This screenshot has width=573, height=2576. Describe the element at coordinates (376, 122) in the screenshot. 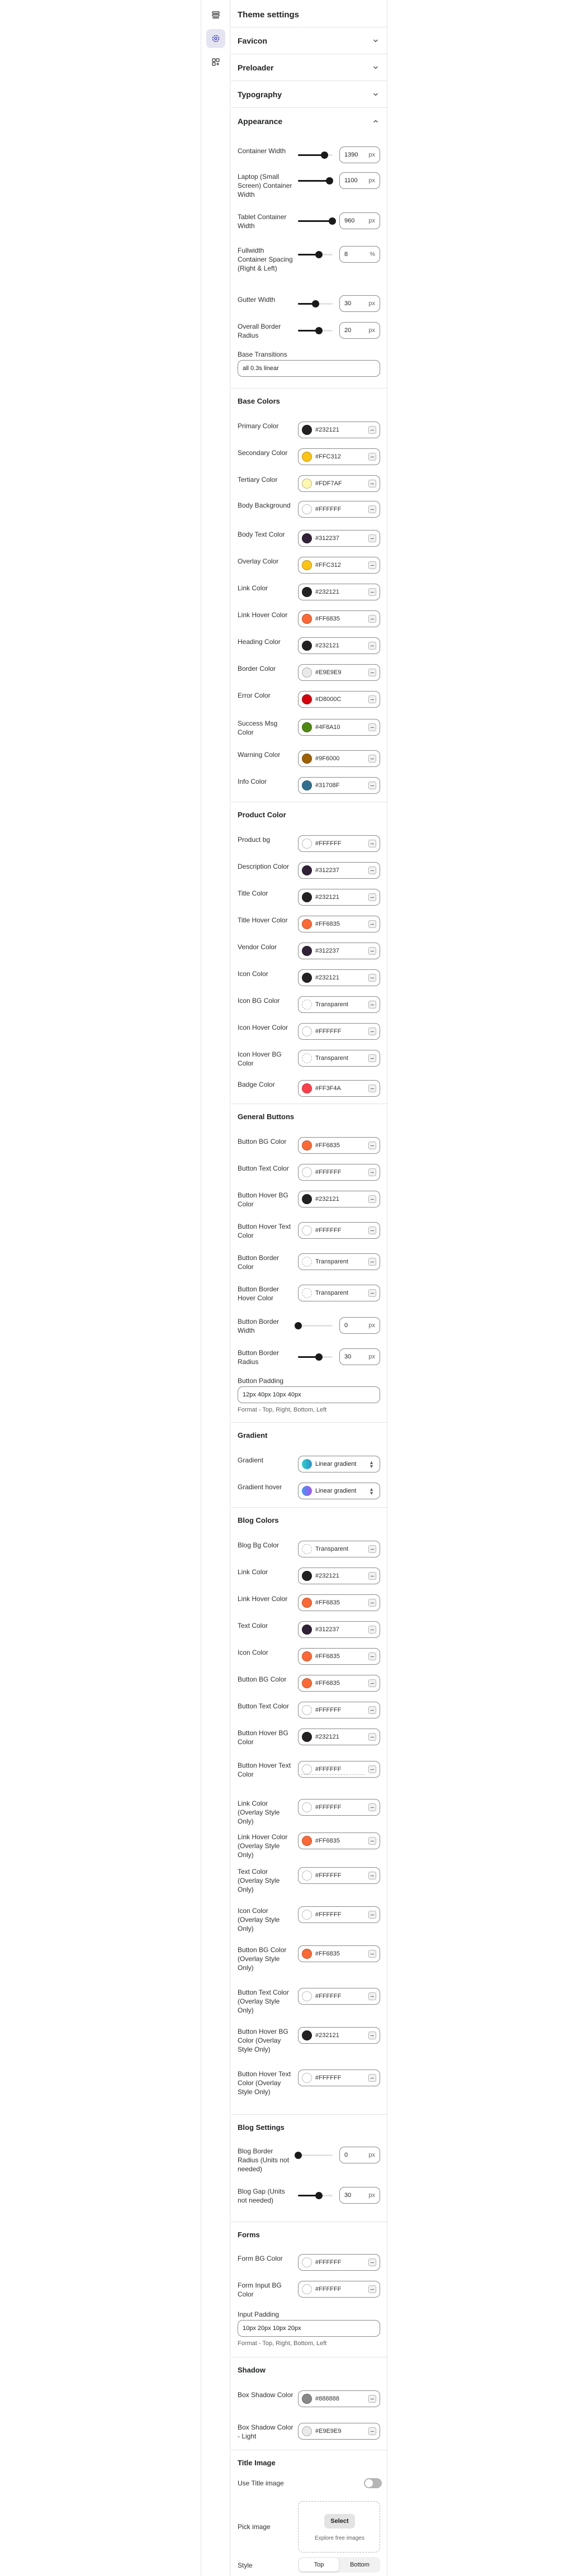

I see `chevron-up-icon` at that location.